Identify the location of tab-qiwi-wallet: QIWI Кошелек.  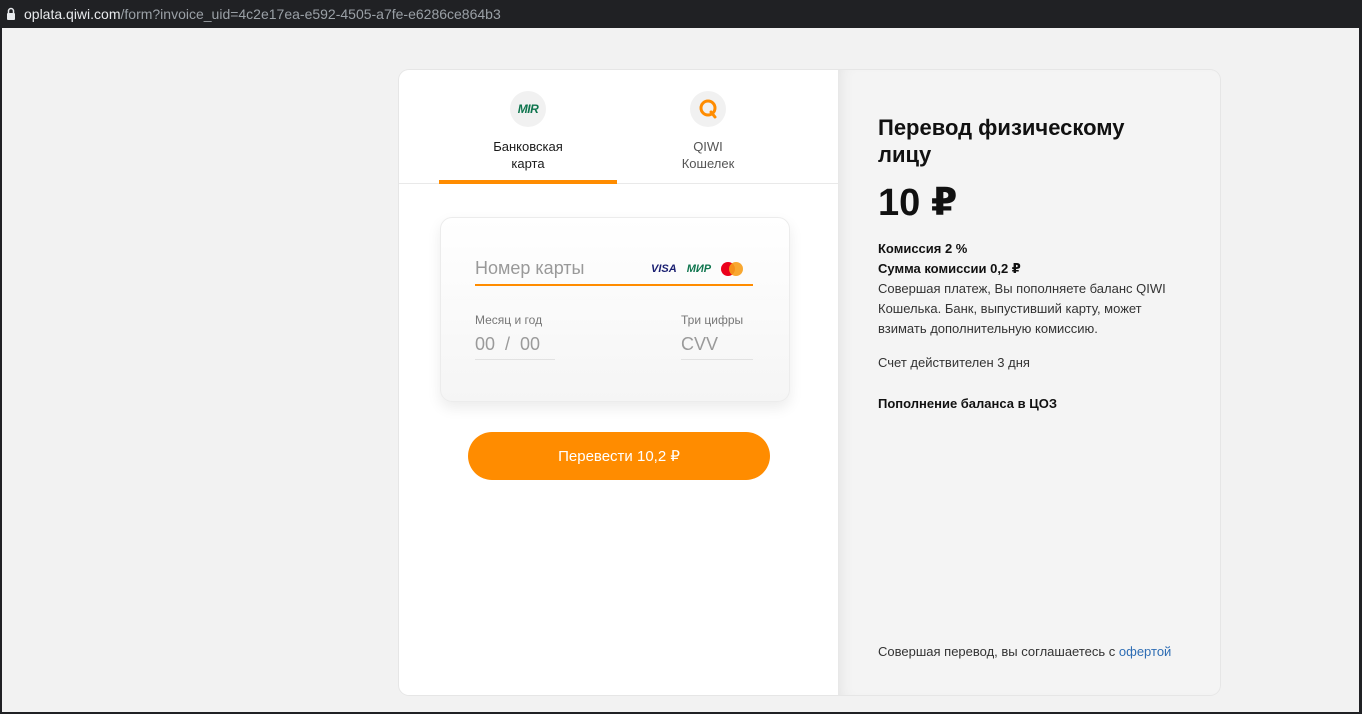
(708, 127).